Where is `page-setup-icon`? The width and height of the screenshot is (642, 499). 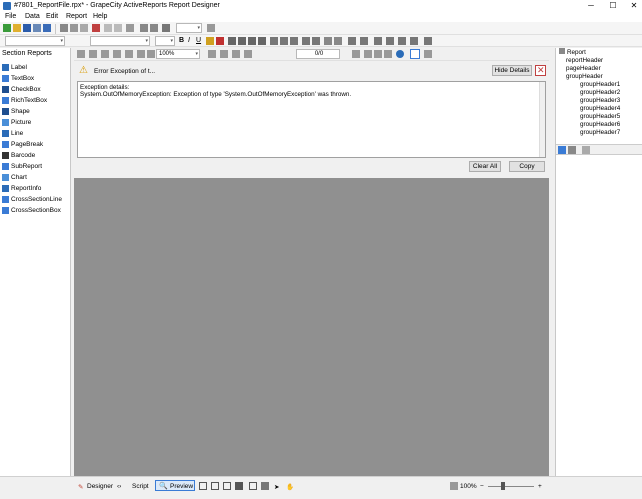 page-setup-icon is located at coordinates (105, 54).